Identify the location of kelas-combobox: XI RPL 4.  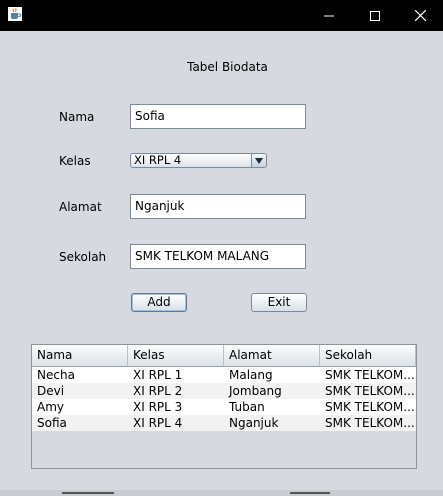
(198, 160).